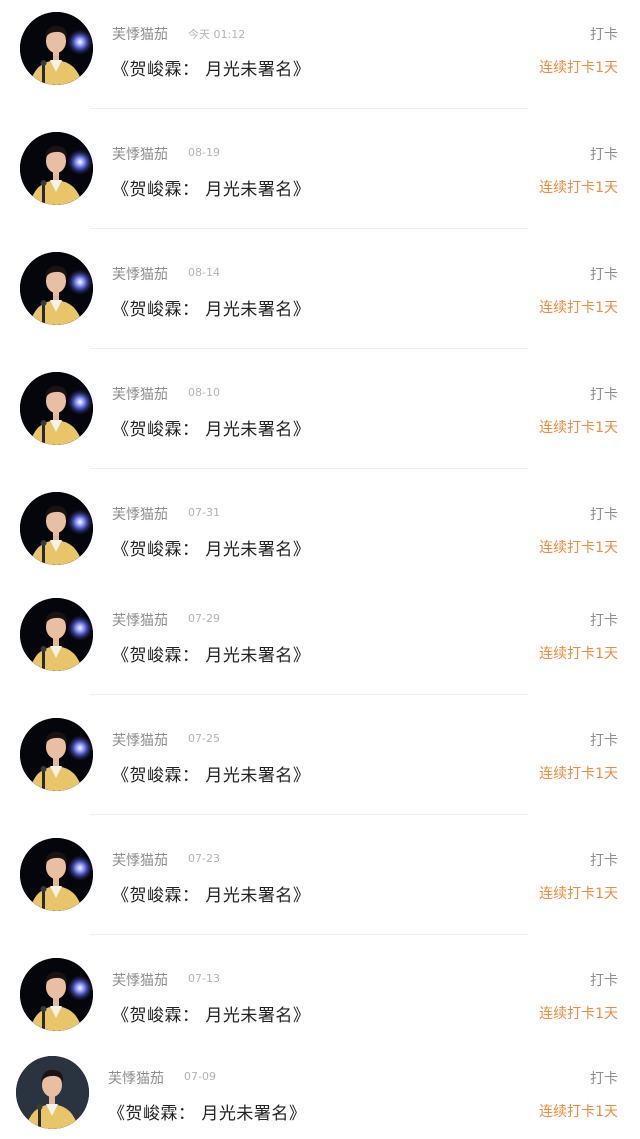 Image resolution: width=640 pixels, height=1139 pixels. I want to click on post-date: 08-19, so click(204, 152).